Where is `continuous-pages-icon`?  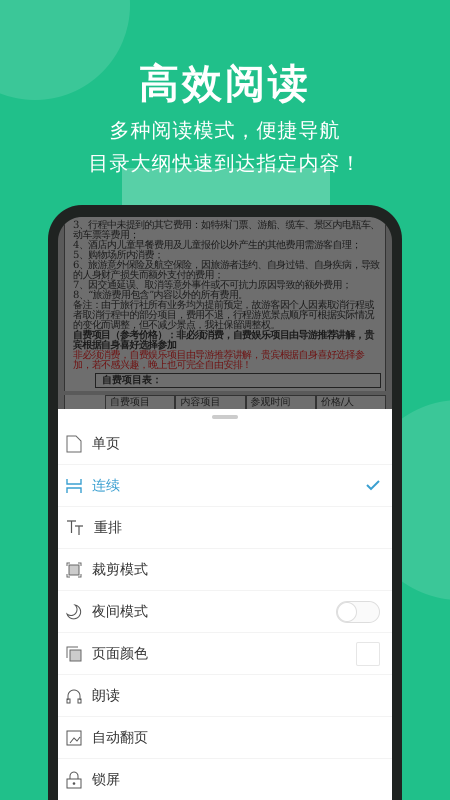
continuous-pages-icon is located at coordinates (74, 486).